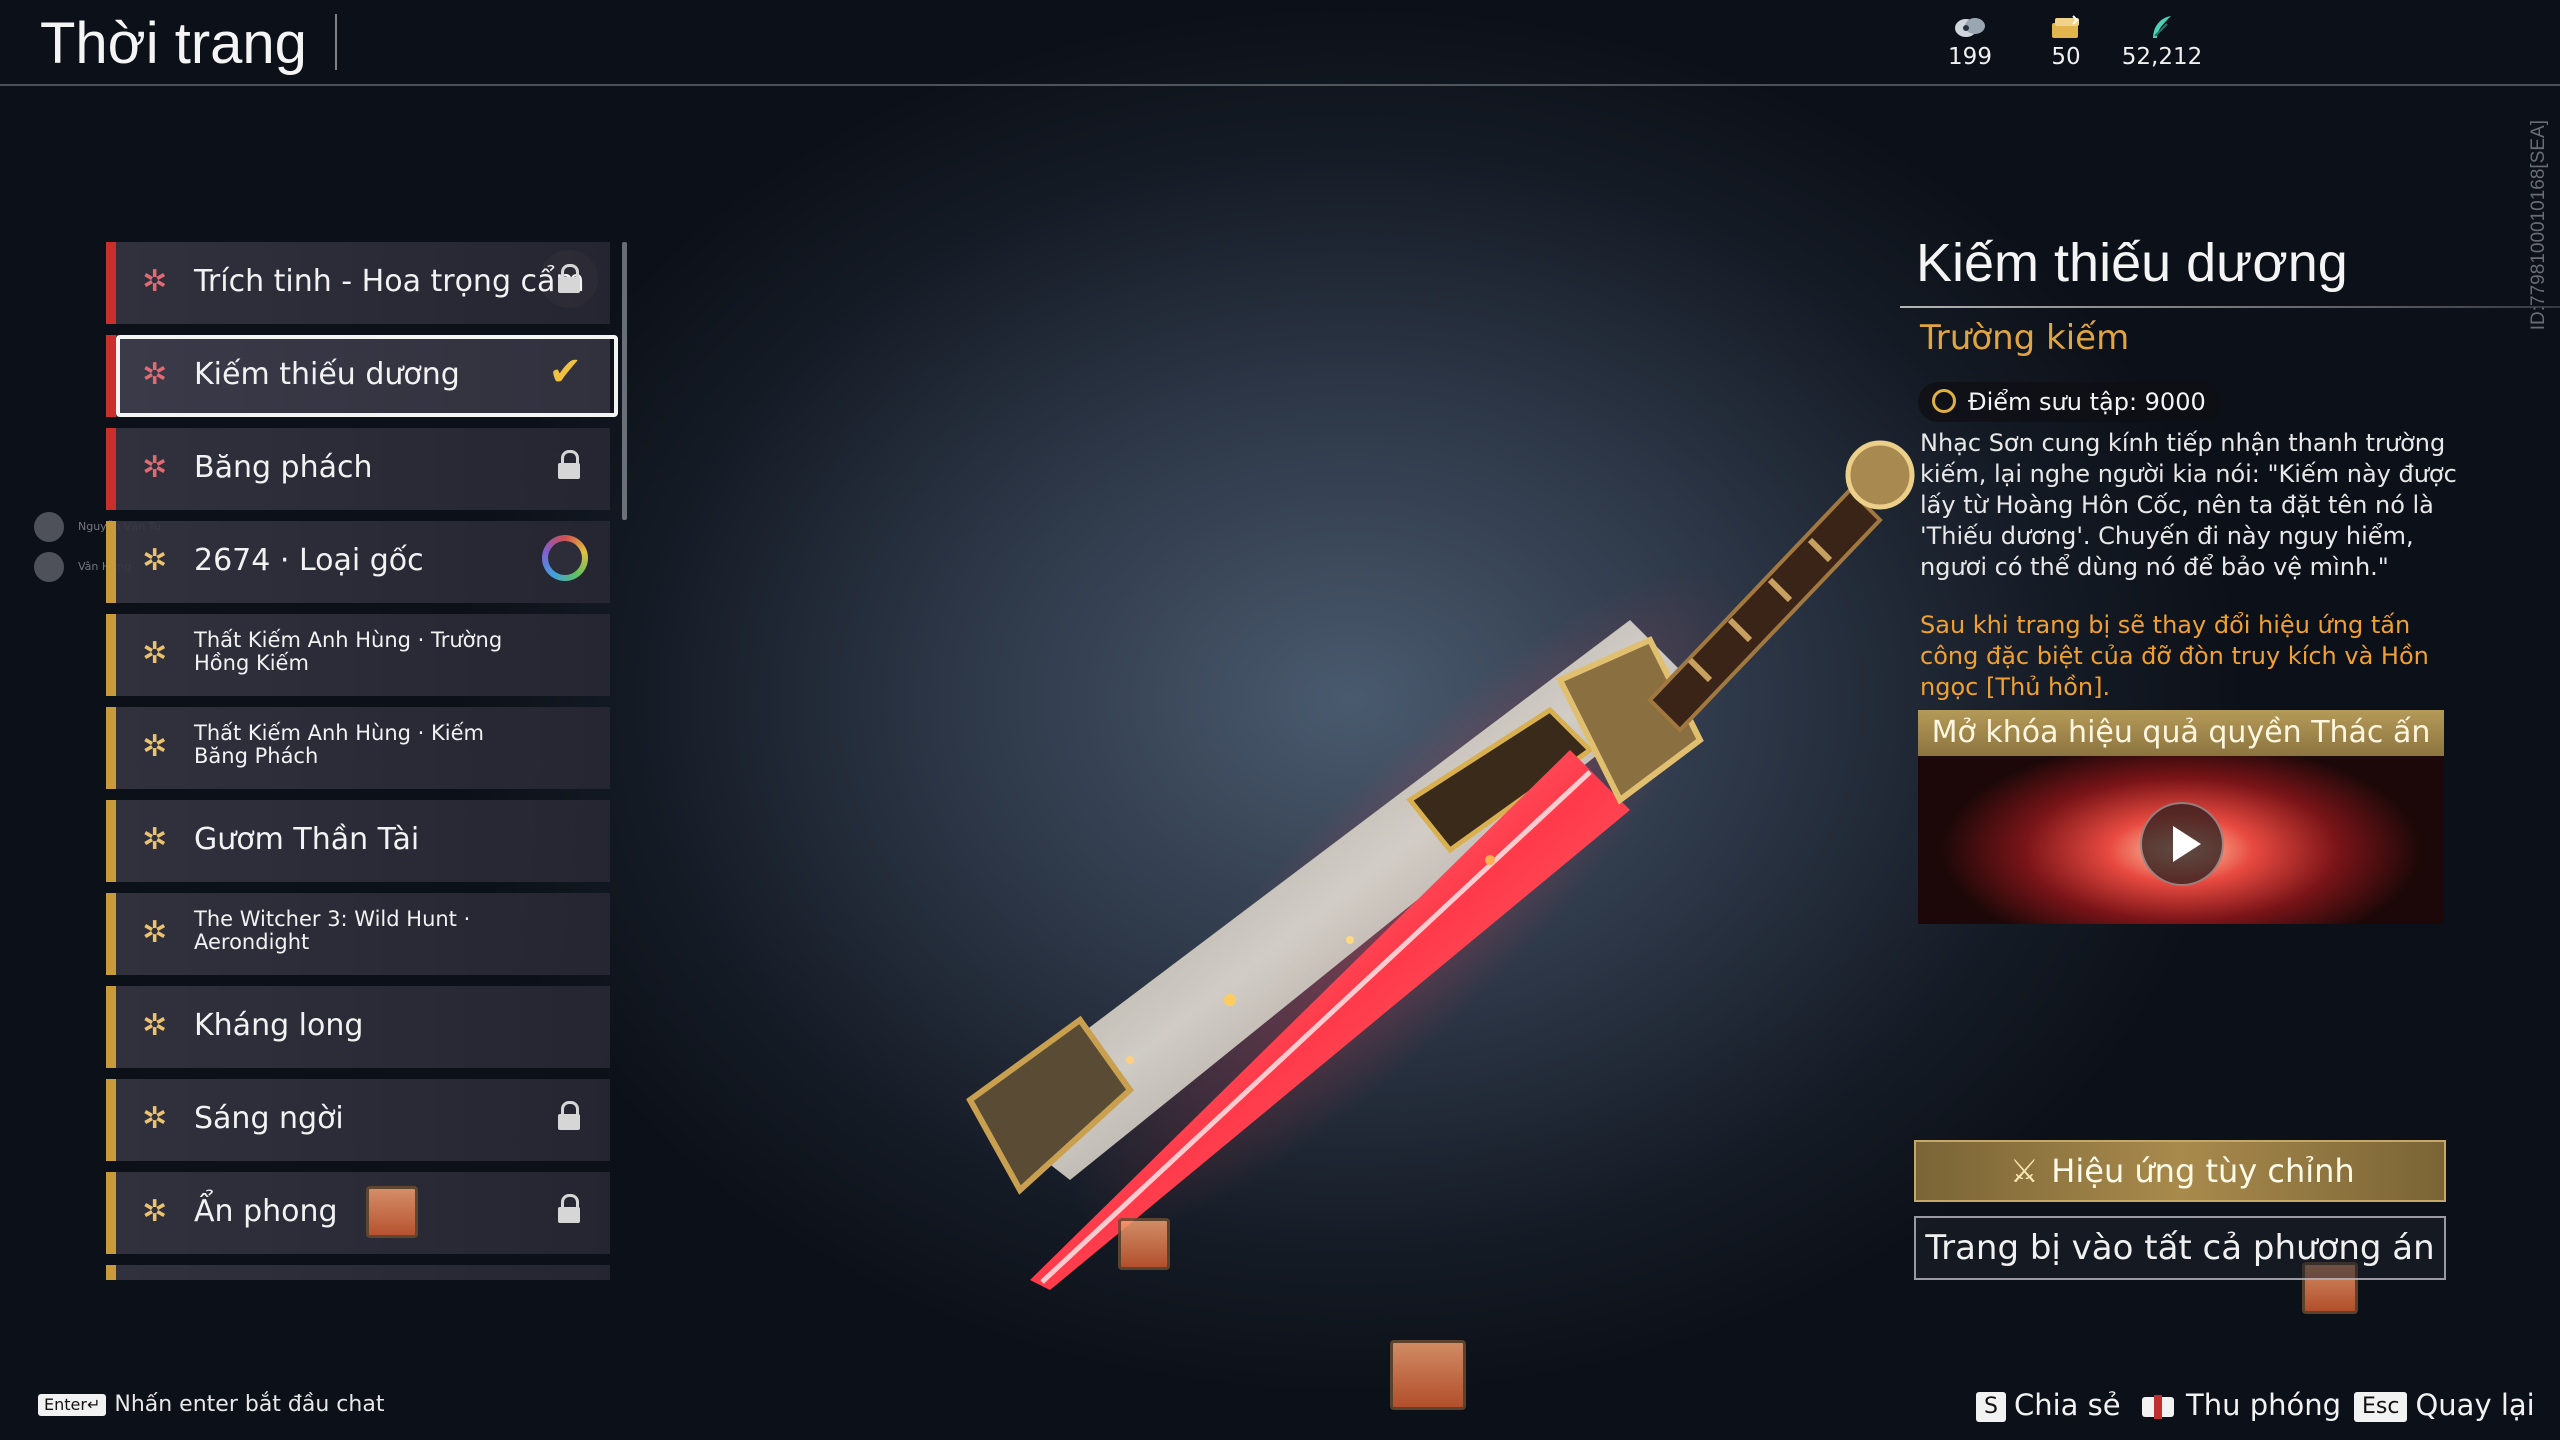 The image size is (2560, 1440). What do you see at coordinates (1280, 85) in the screenshot?
I see `top-divider-line` at bounding box center [1280, 85].